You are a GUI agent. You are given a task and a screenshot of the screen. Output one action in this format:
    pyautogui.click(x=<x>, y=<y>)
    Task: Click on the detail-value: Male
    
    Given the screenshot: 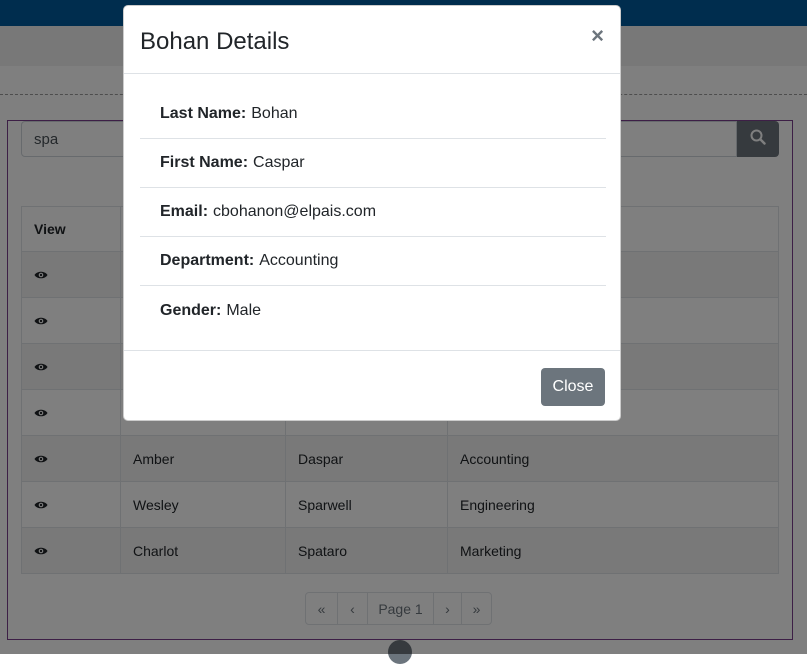 What is the action you would take?
    pyautogui.click(x=244, y=310)
    